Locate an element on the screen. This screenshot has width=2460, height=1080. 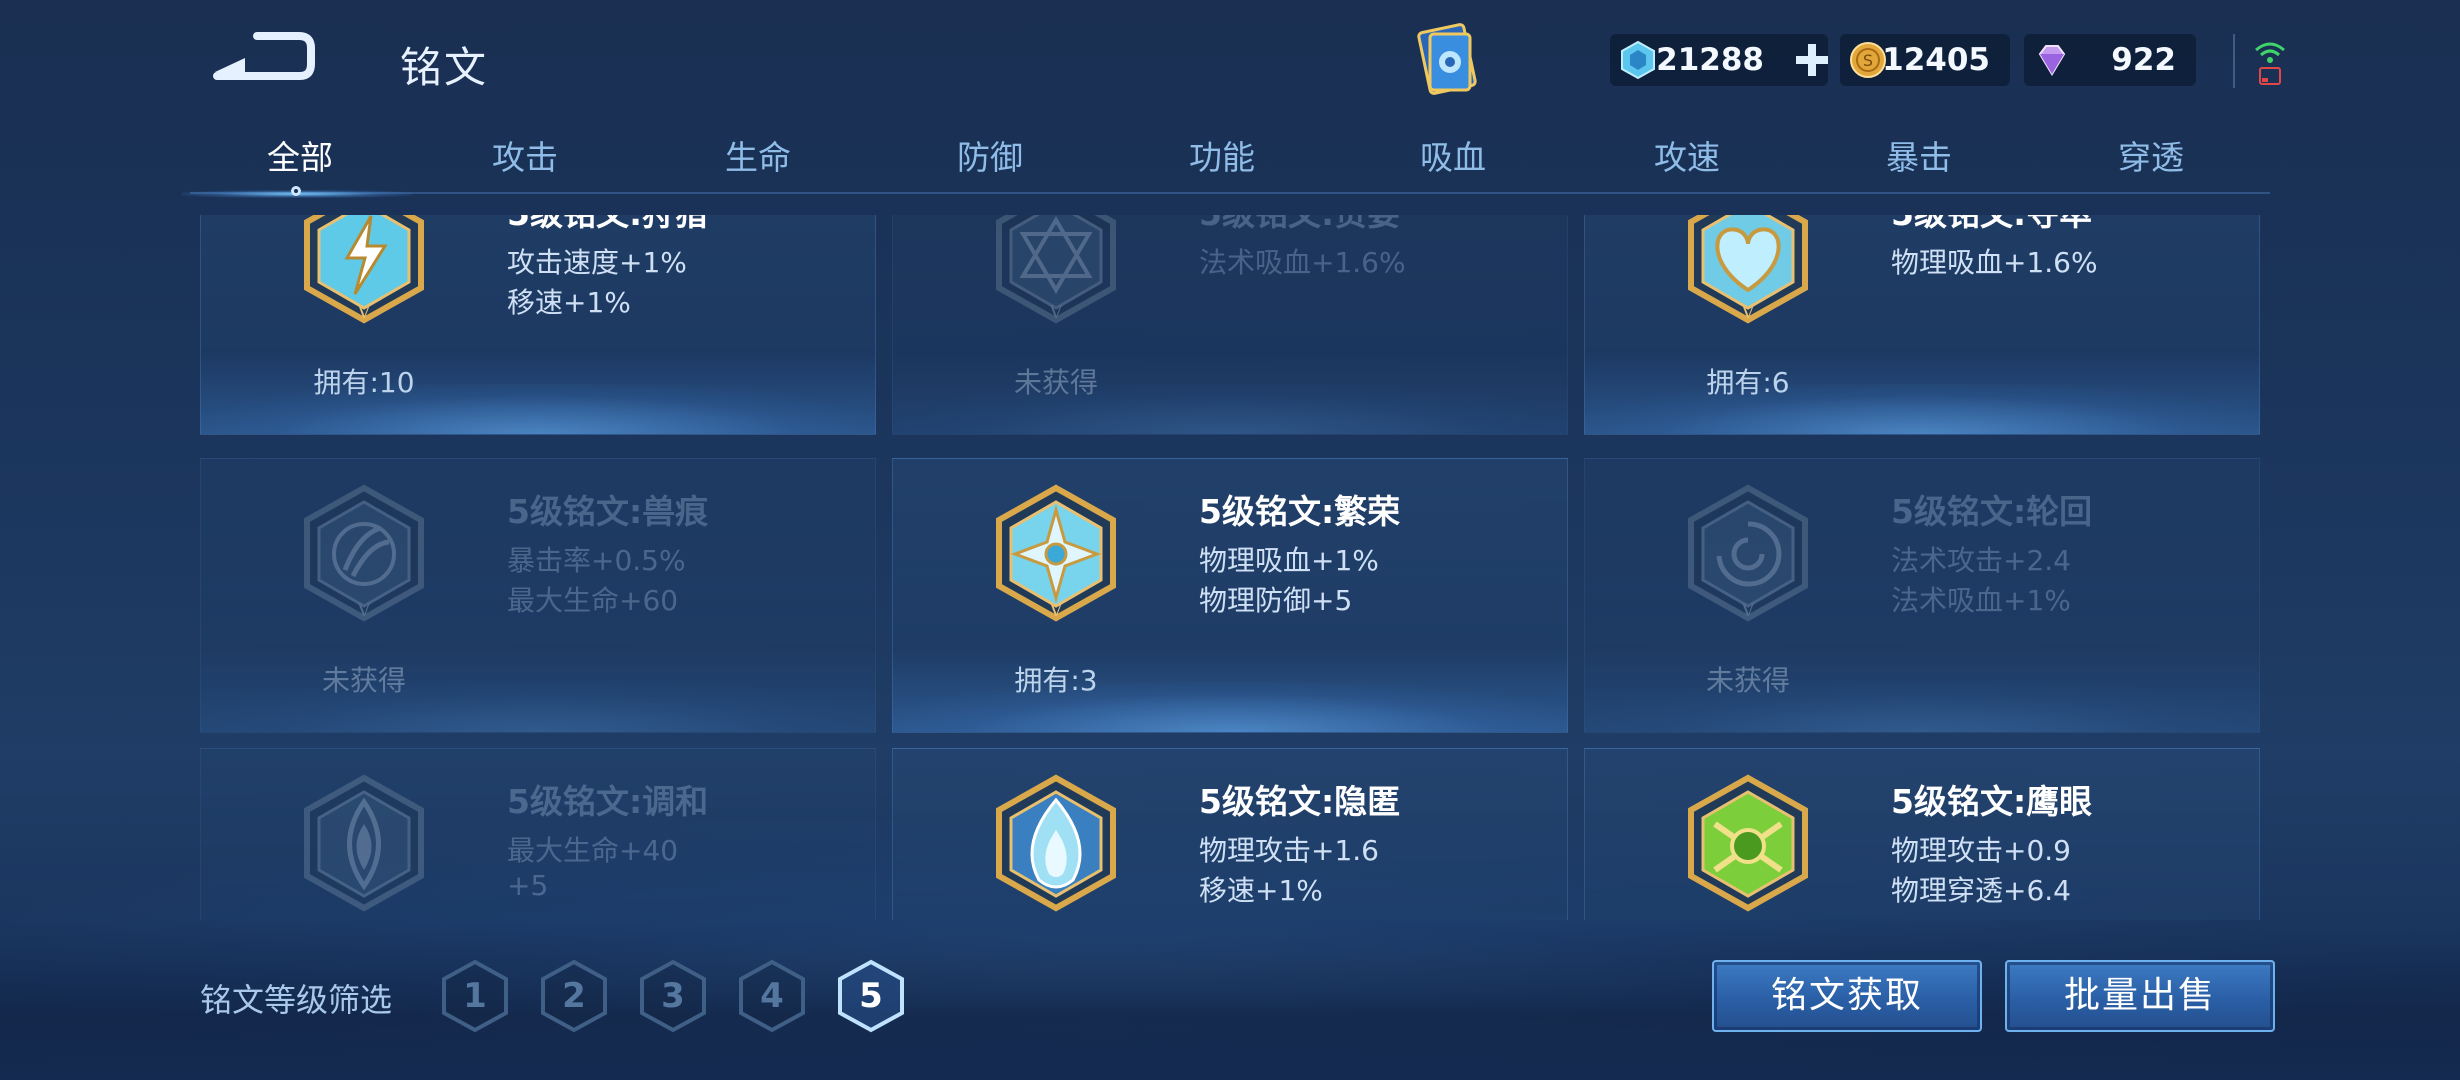
rune-stat: 物理攻击+1.6 is located at coordinates (1289, 850).